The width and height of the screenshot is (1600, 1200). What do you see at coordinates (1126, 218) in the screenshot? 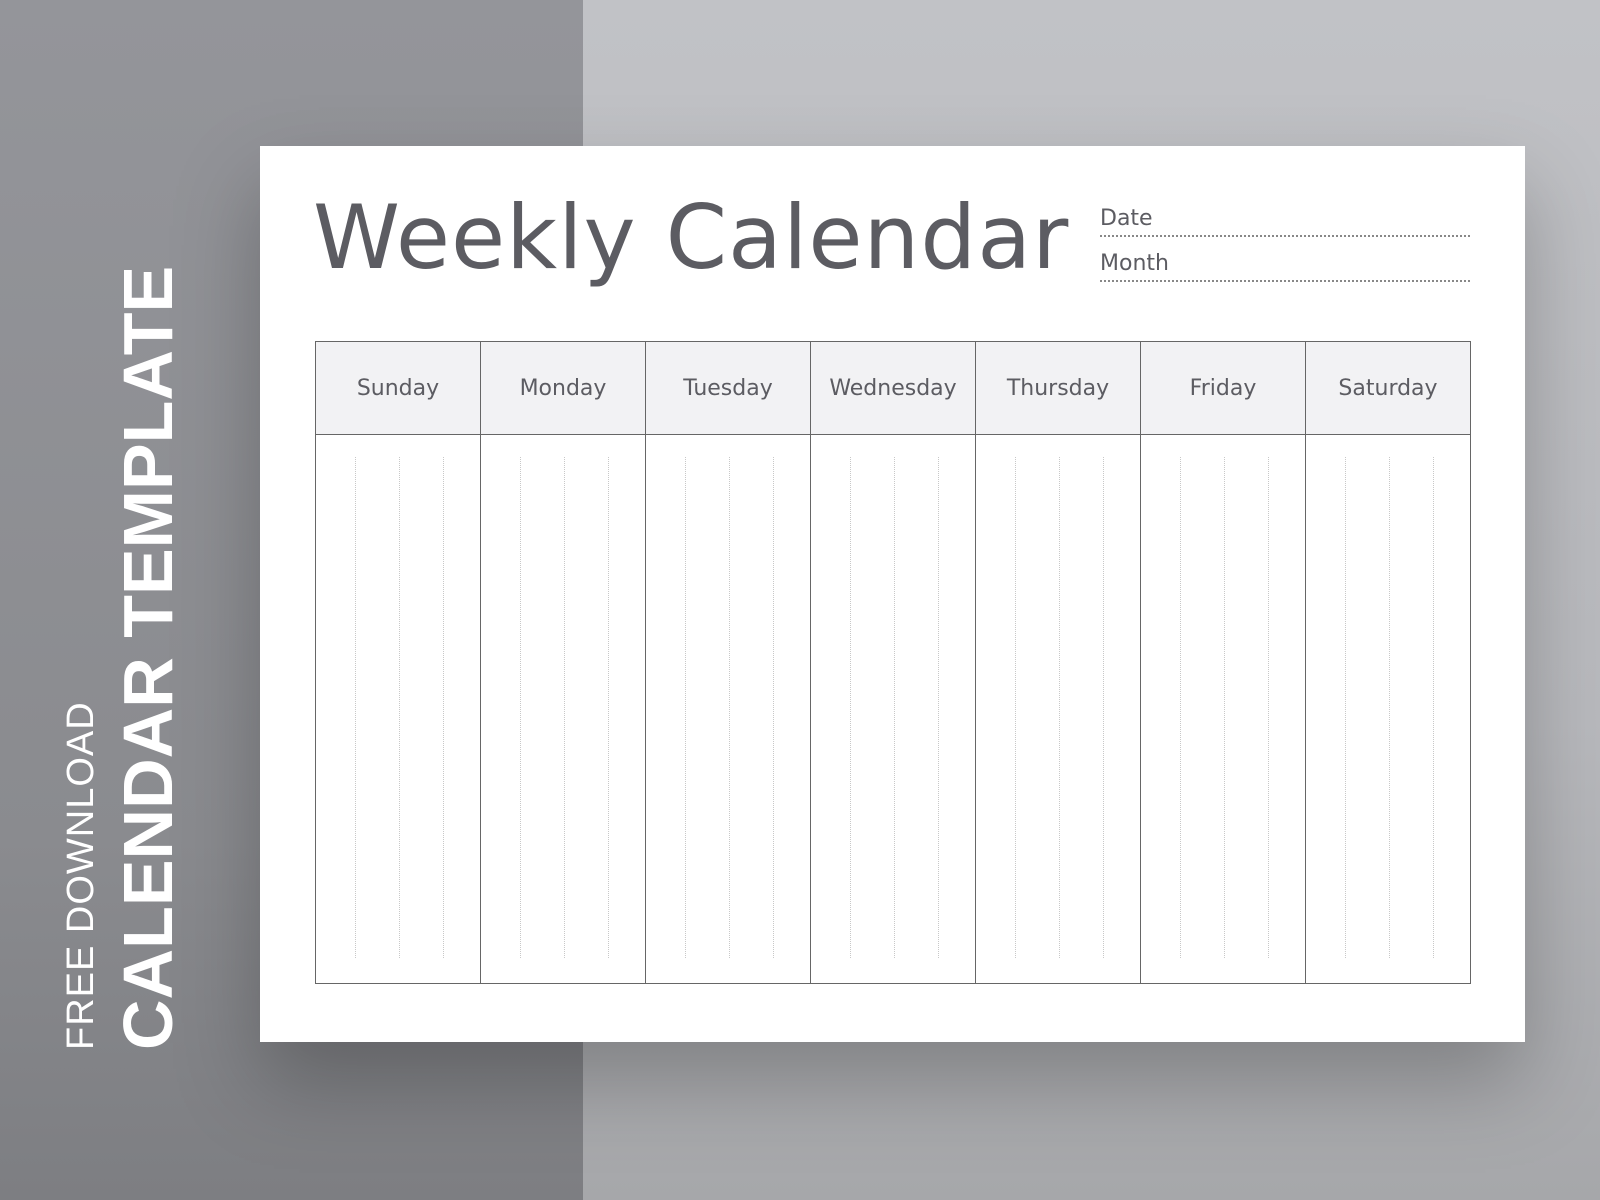
I see `date-label: Date` at bounding box center [1126, 218].